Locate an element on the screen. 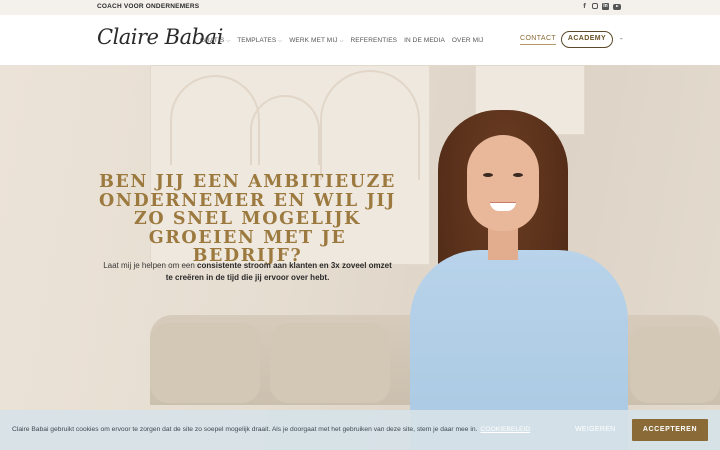 The image size is (720, 450). cookie-decline-button: WEIGEREN is located at coordinates (595, 429).